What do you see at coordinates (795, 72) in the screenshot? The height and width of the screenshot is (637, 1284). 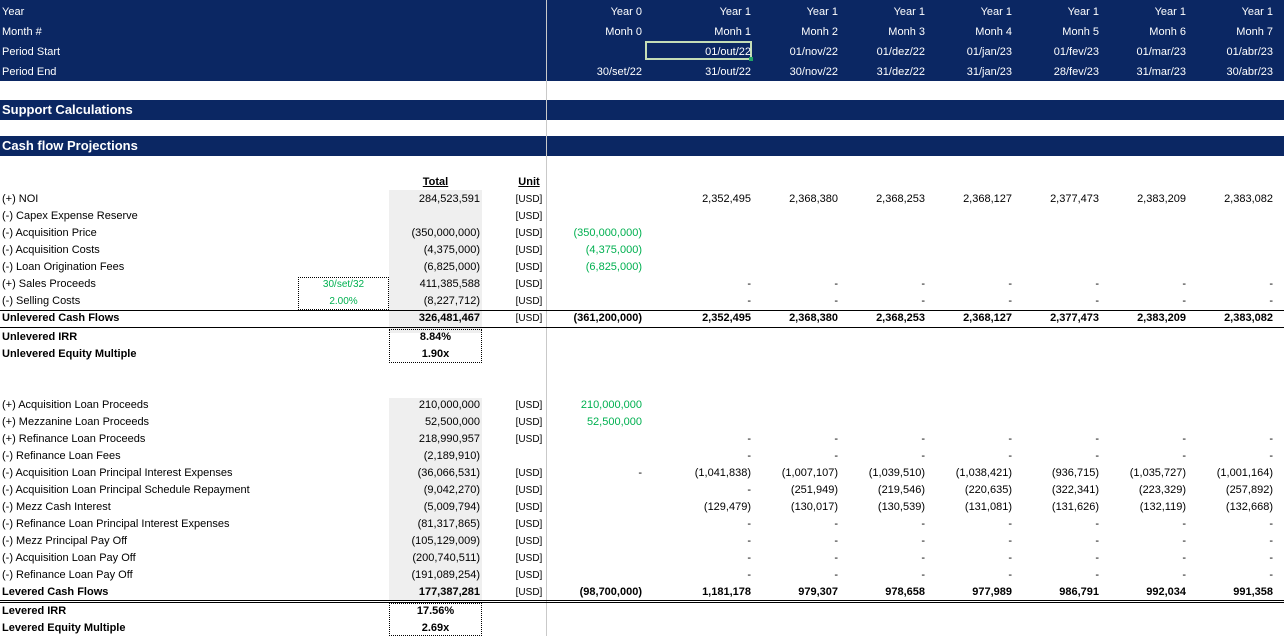 I see `period-end-cell: 30/nov/22` at bounding box center [795, 72].